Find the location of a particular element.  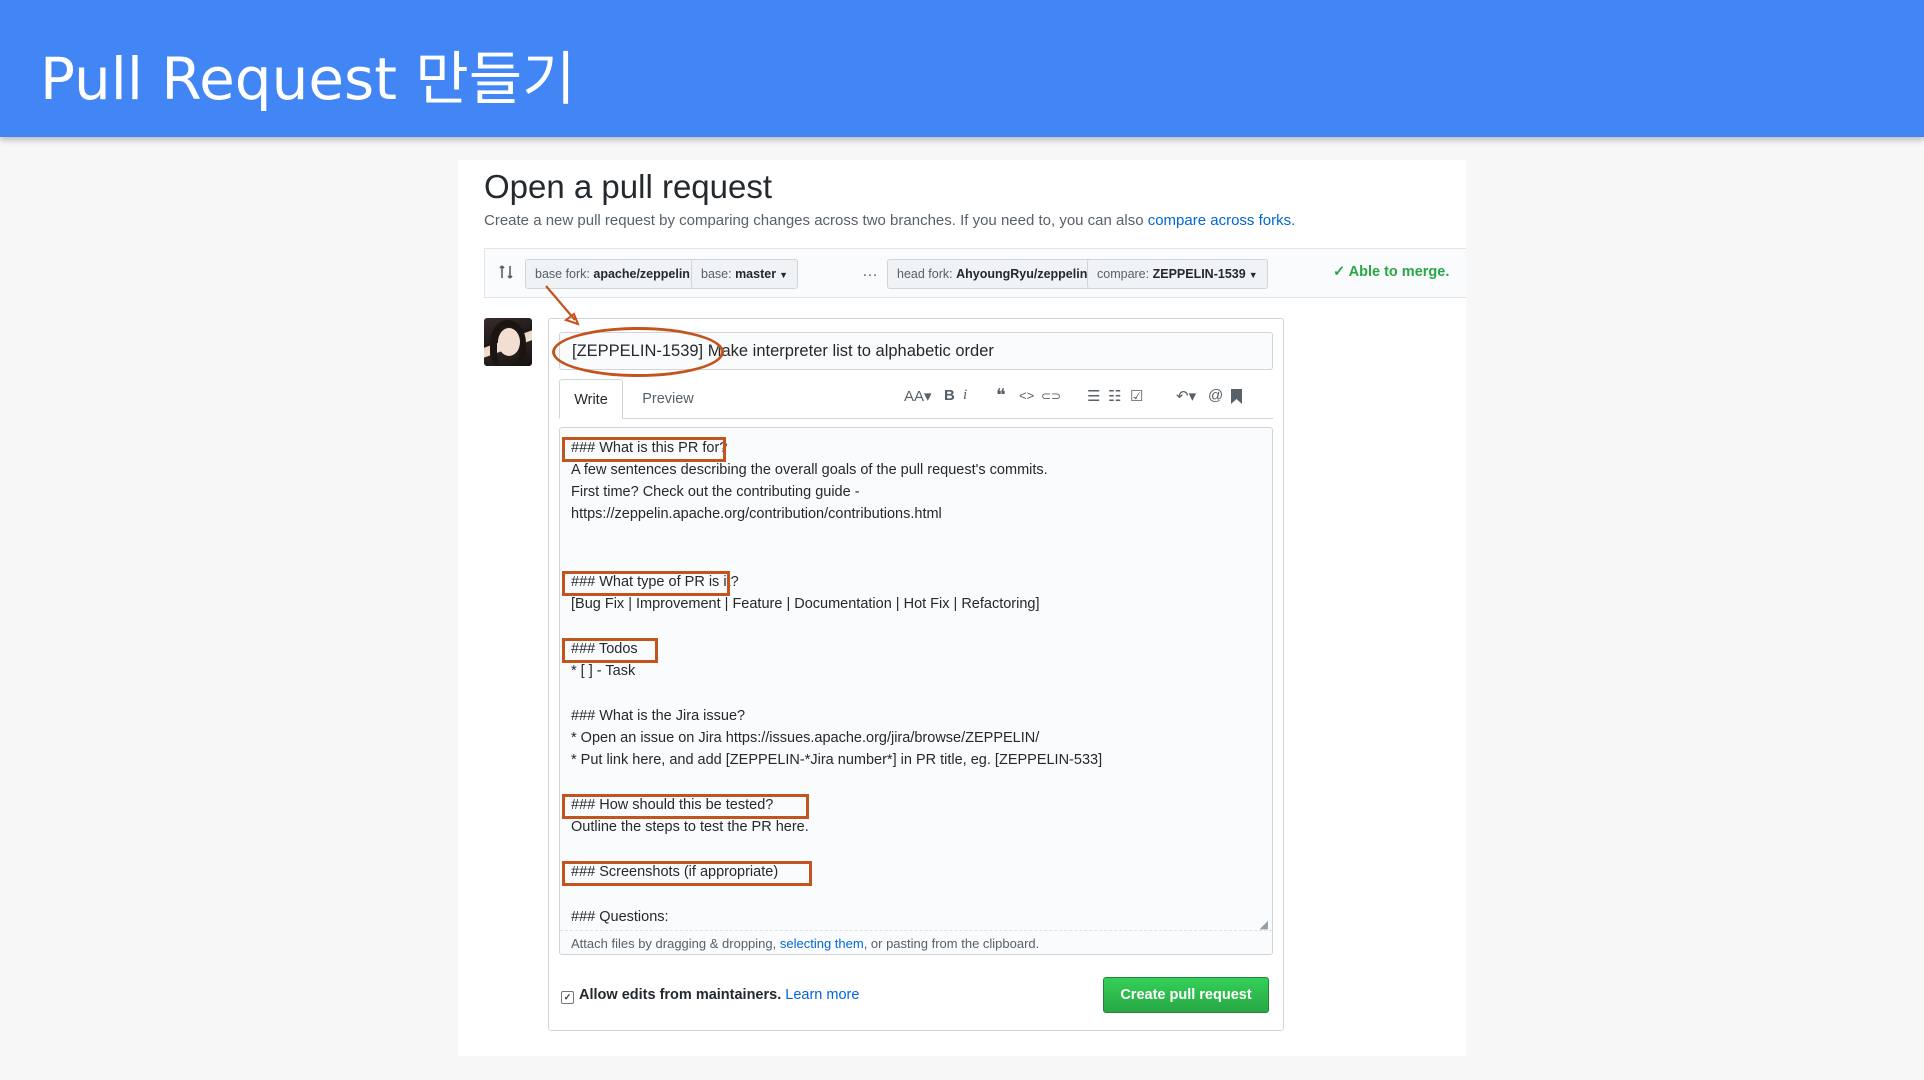

compare-icon is located at coordinates (506, 272).